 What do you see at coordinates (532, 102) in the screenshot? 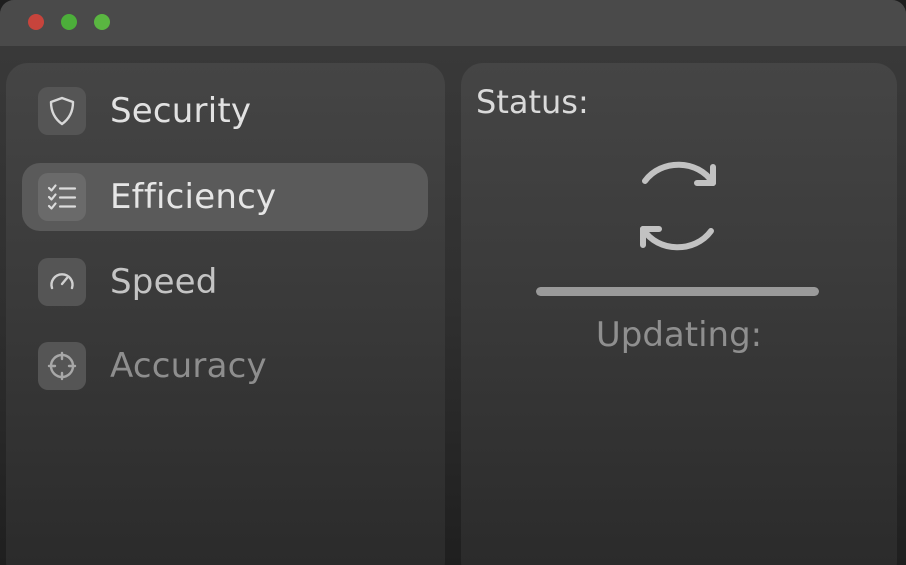
I see `status-title: Status:` at bounding box center [532, 102].